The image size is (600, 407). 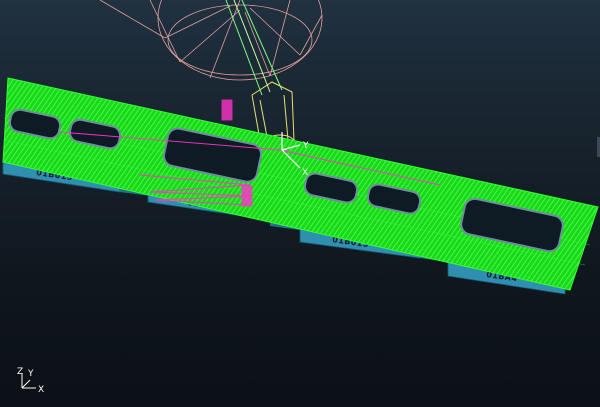 I want to click on view-triad-x-label: X, so click(x=41, y=390).